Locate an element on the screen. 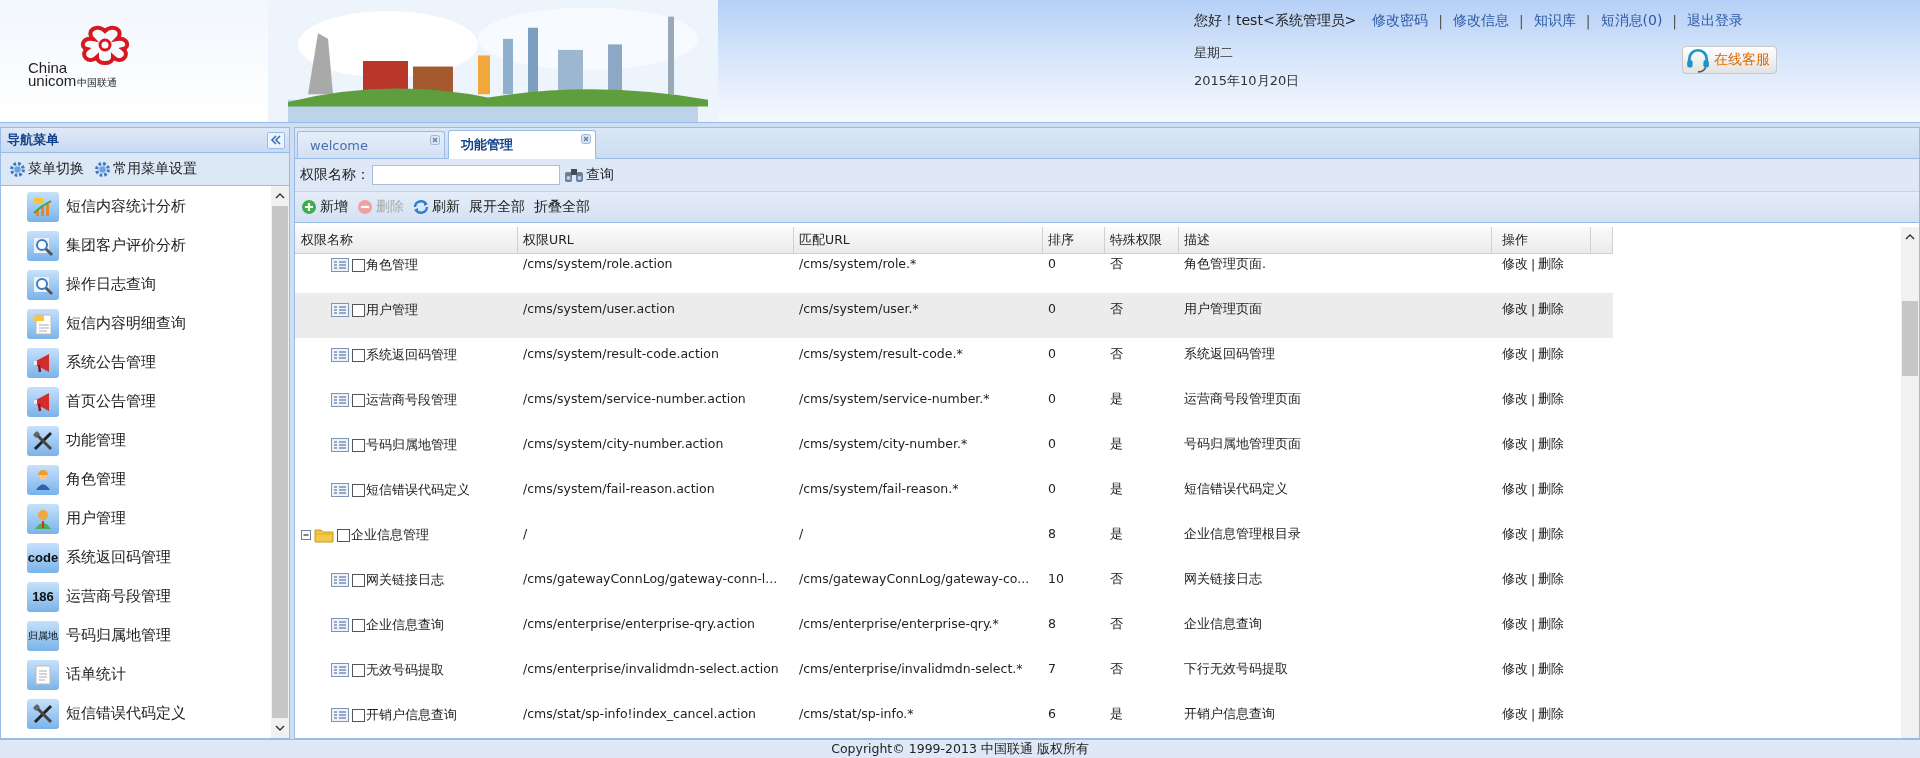 The width and height of the screenshot is (1920, 758). toolbar-button: 折叠全部 is located at coordinates (562, 207).